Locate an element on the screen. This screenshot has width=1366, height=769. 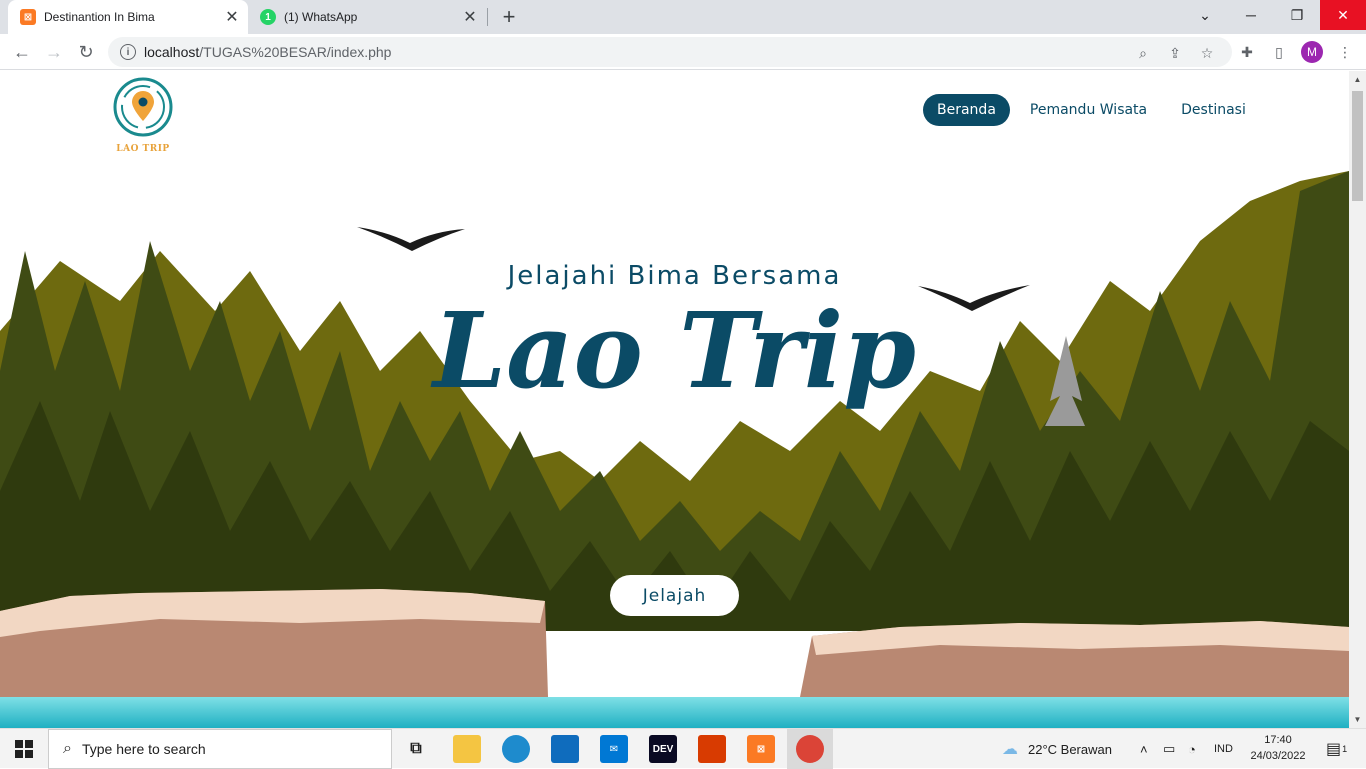
tab-title: Destinantion In Bima is located at coordinates (99, 17).